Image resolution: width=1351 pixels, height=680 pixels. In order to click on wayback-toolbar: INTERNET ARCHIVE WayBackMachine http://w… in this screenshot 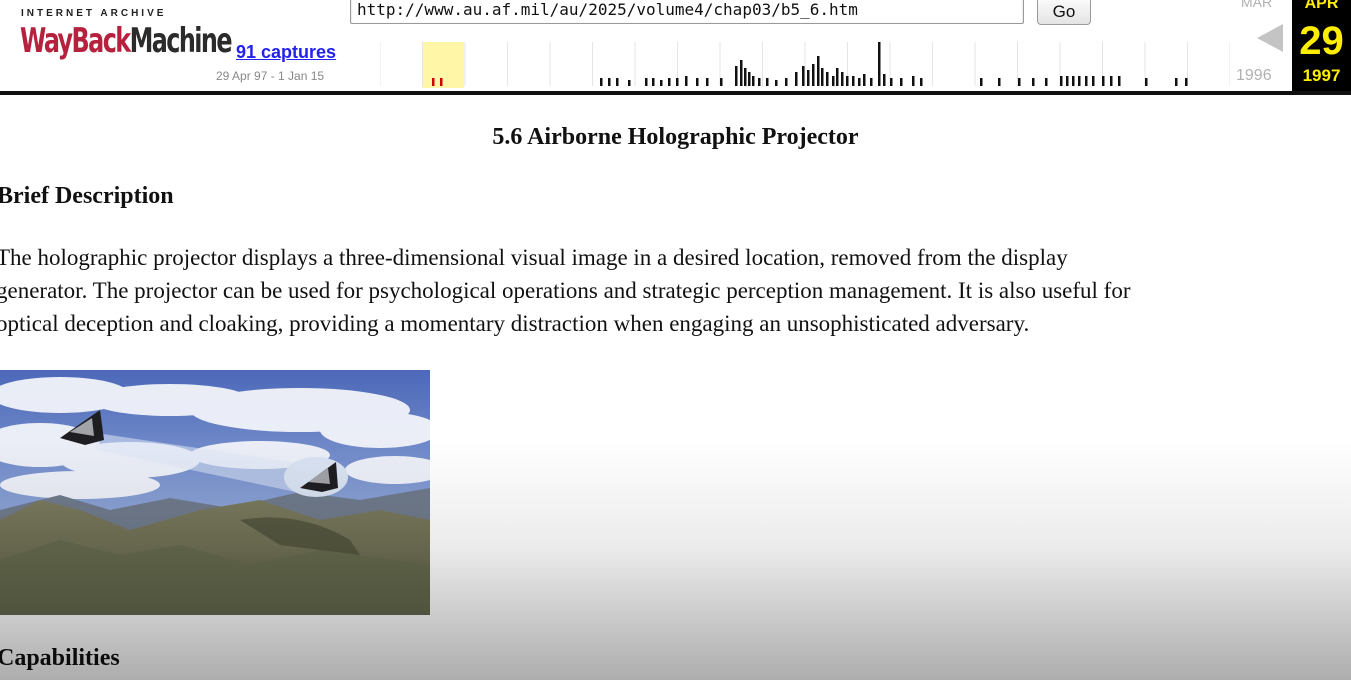, I will do `click(675, 47)`.